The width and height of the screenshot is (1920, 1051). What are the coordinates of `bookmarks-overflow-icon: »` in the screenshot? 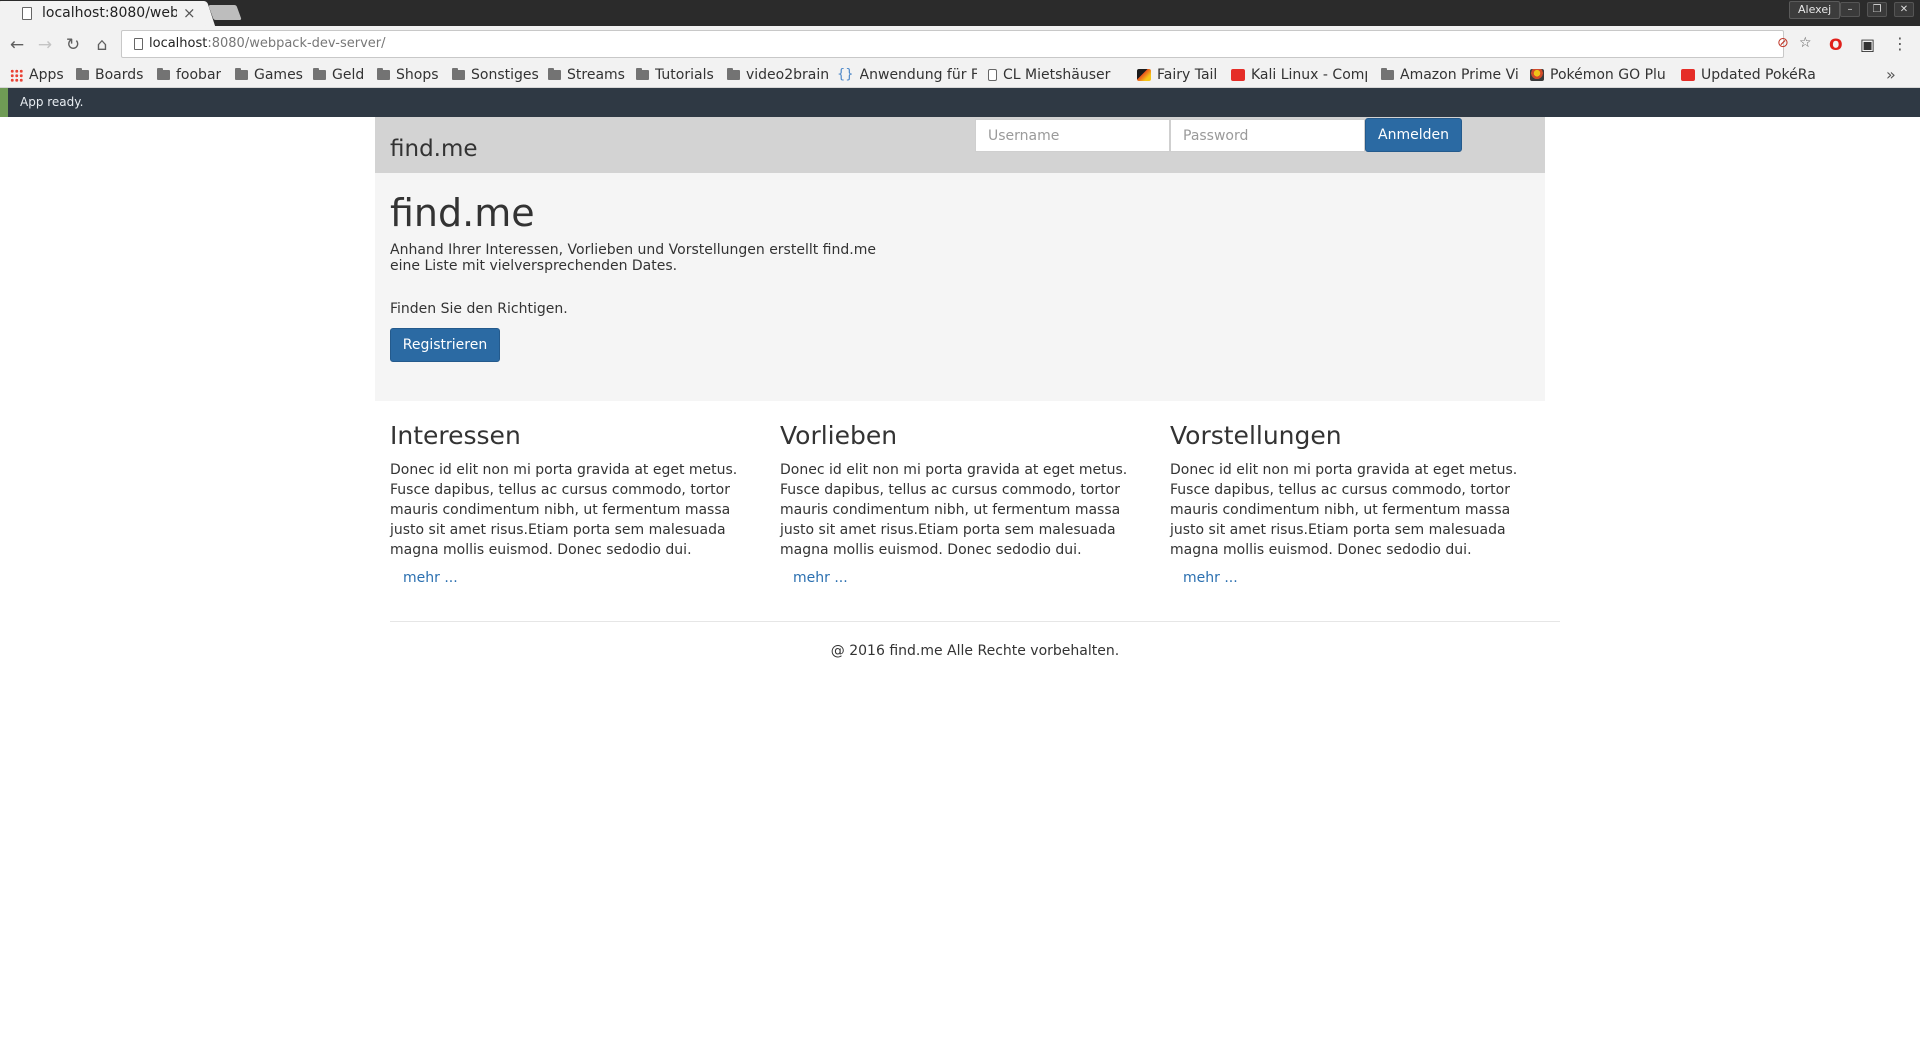 It's located at (1891, 74).